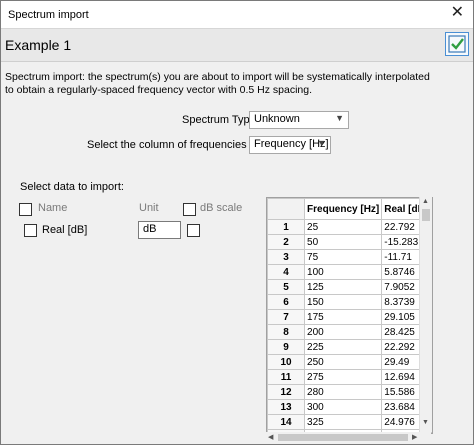 This screenshot has height=445, width=474. I want to click on unit-input-value: dB, so click(150, 229).